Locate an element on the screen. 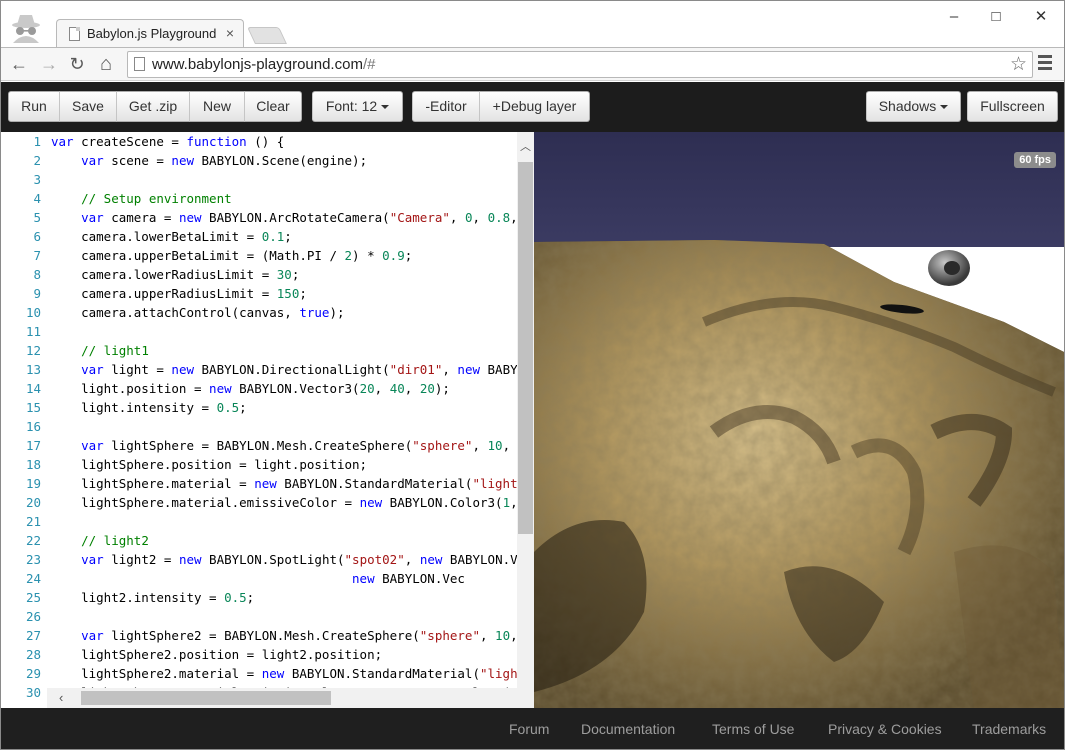  code-text: lightSphere2.position = light2.position; is located at coordinates (217, 654).